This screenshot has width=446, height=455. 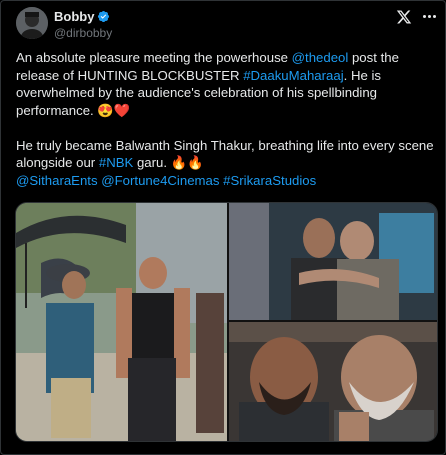 What do you see at coordinates (333, 381) in the screenshot?
I see `photo-selfie` at bounding box center [333, 381].